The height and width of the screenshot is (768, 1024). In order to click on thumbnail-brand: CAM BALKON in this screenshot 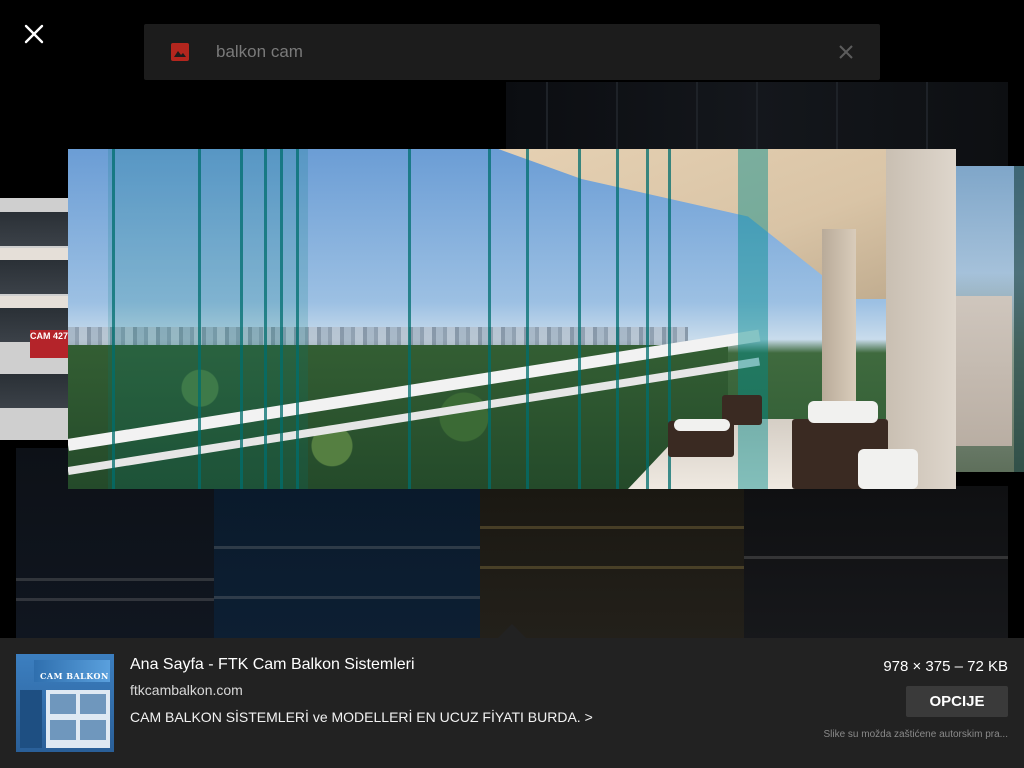, I will do `click(74, 676)`.